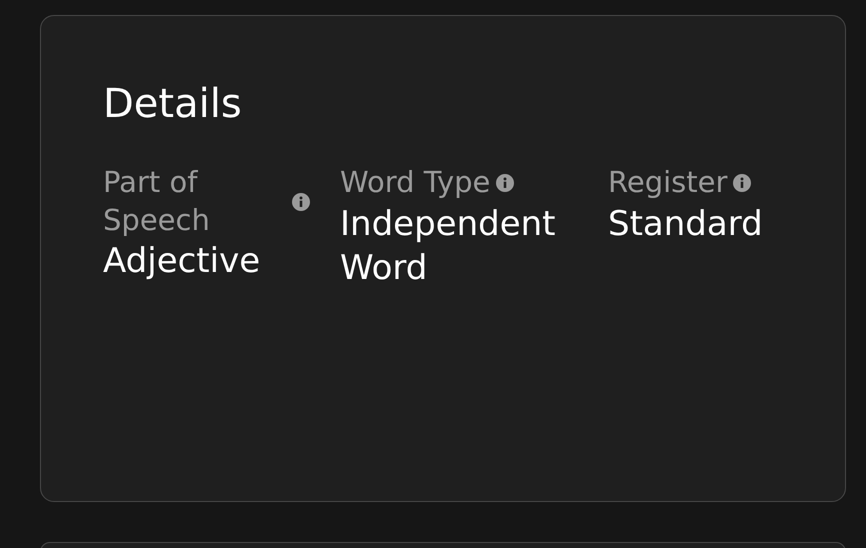  What do you see at coordinates (157, 201) in the screenshot?
I see `field-label: Part of Speech` at bounding box center [157, 201].